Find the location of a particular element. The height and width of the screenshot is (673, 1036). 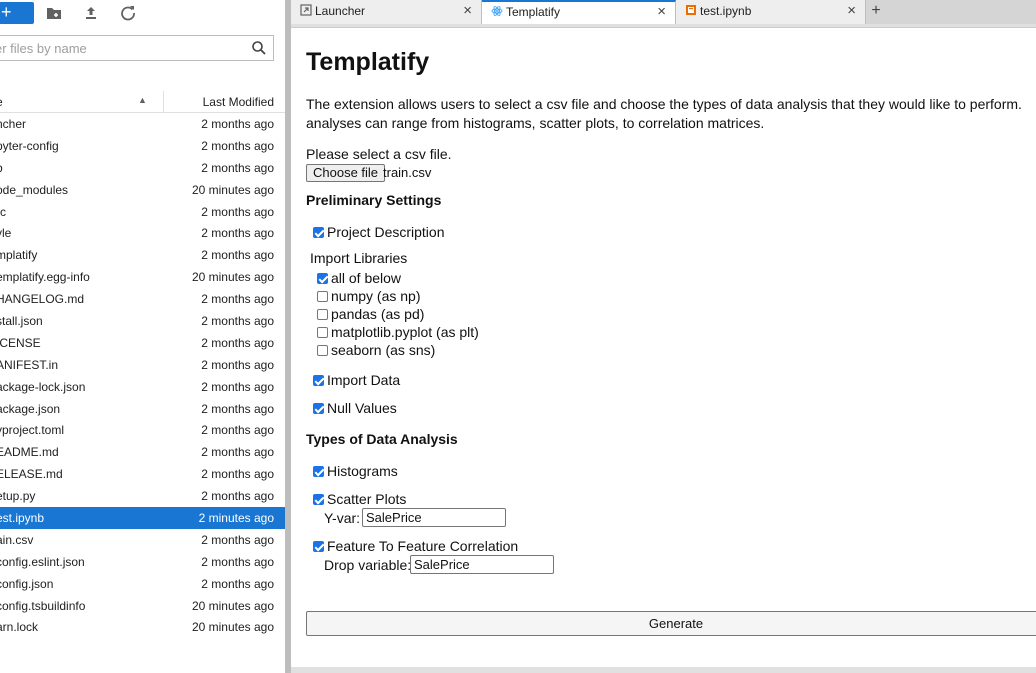

file-row: ackage.json 2 months ago is located at coordinates (142, 409).